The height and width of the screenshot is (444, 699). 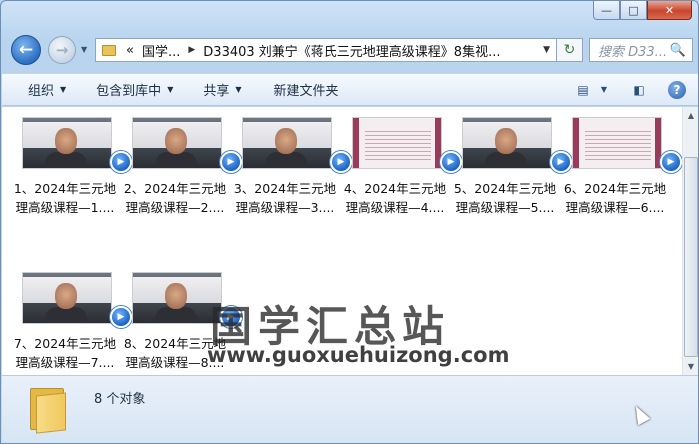 I want to click on preview-pane-icon: ◧, so click(x=639, y=90).